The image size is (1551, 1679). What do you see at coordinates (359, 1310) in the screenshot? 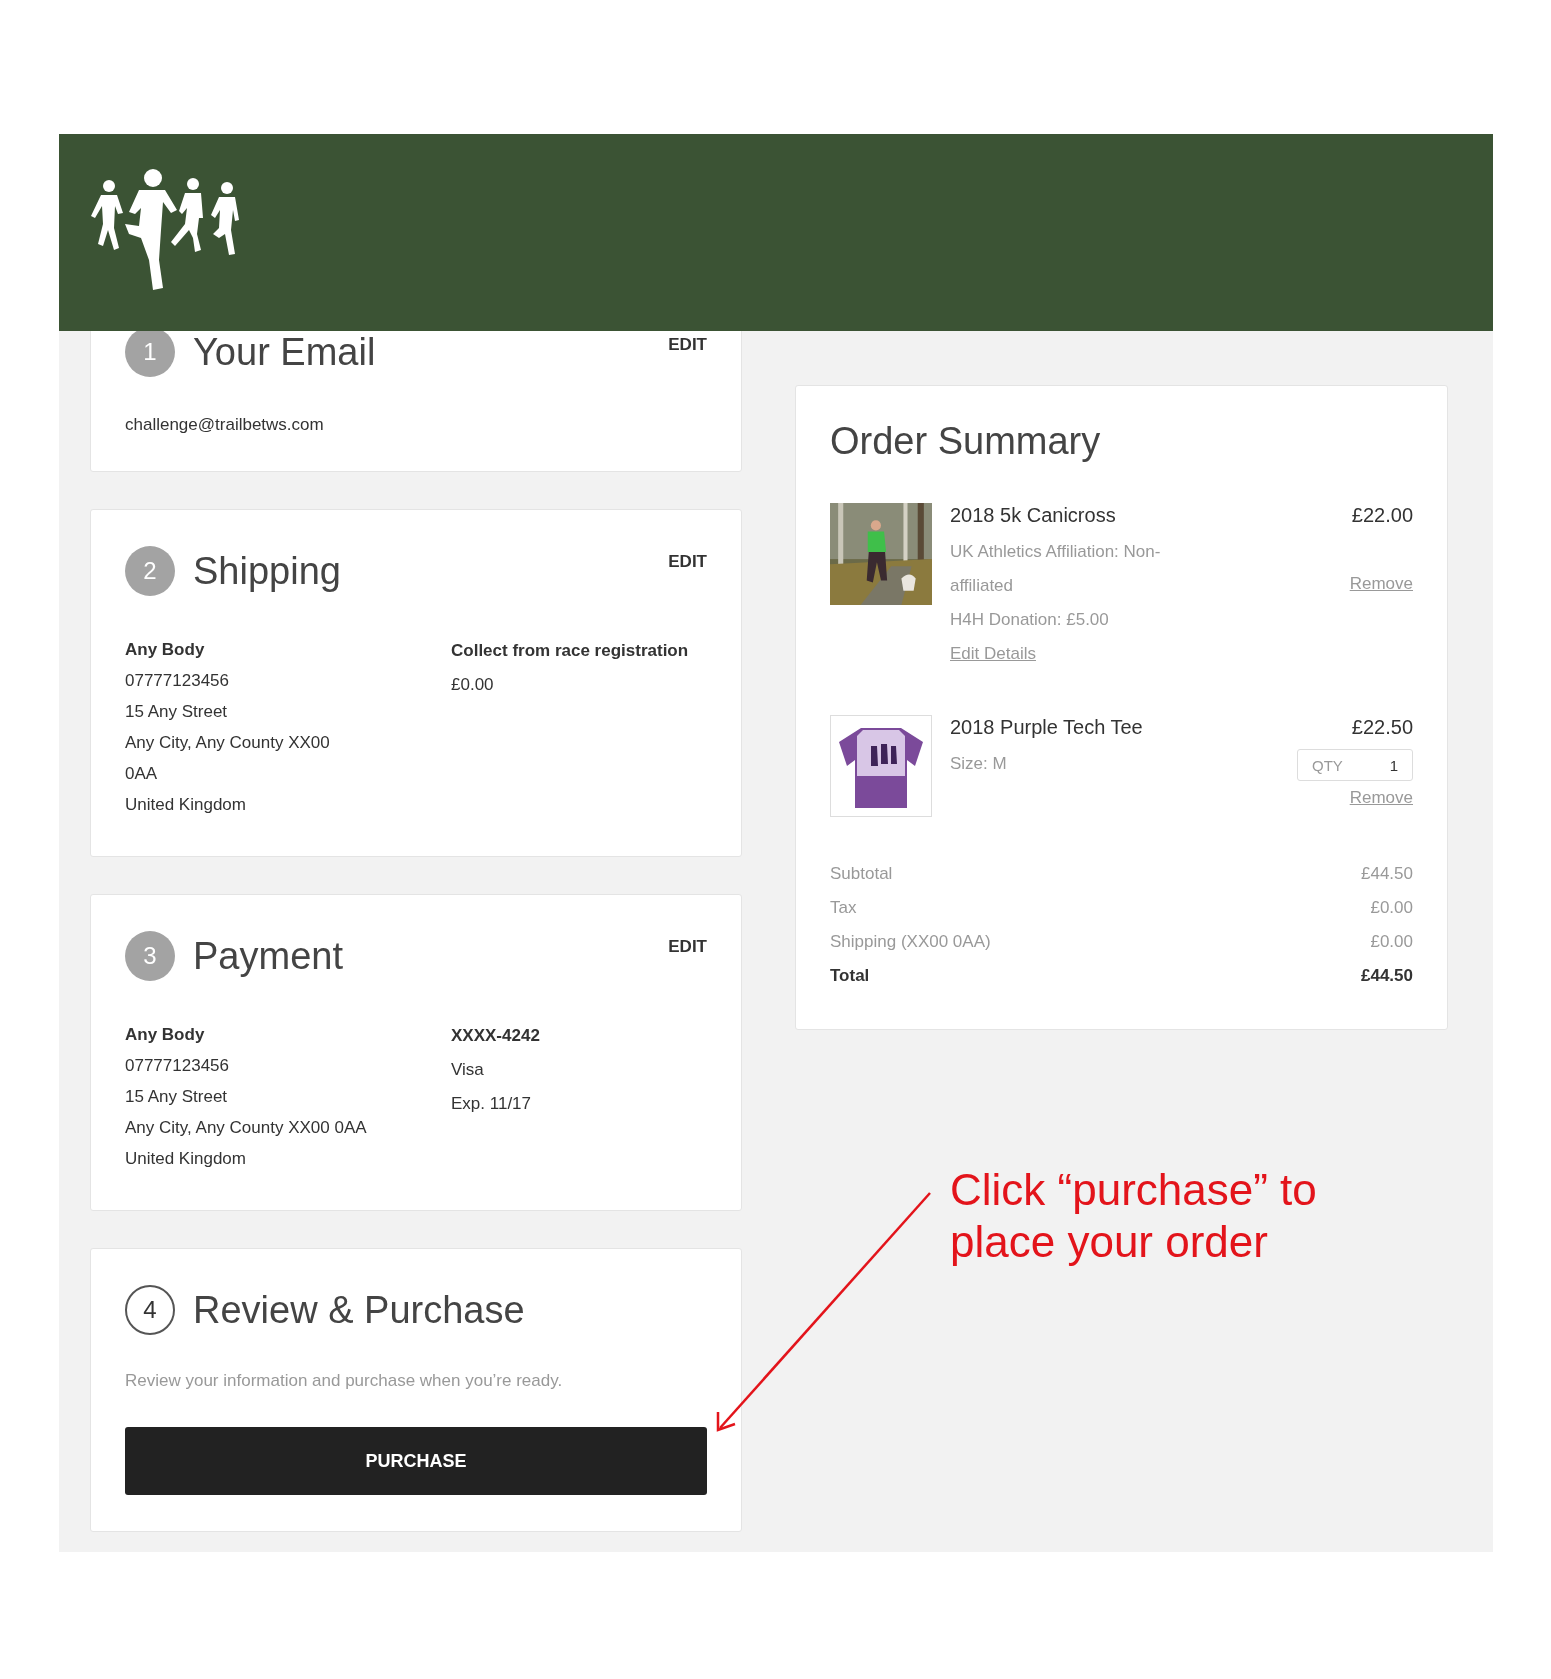
I see `step-title: Review & Purchase` at bounding box center [359, 1310].